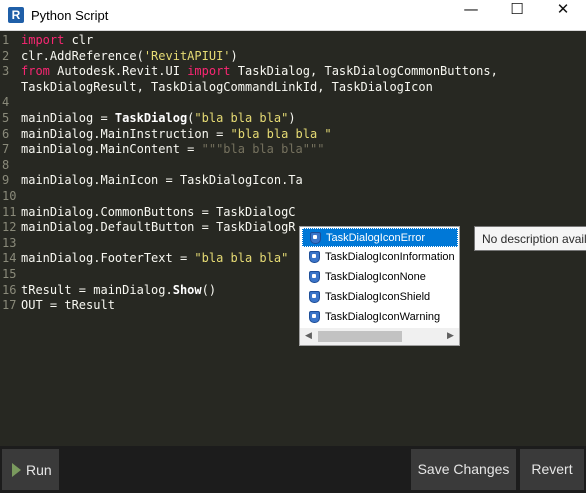 This screenshot has height=493, width=586. What do you see at coordinates (151, 118) in the screenshot?
I see `code-token: TaskDialog` at bounding box center [151, 118].